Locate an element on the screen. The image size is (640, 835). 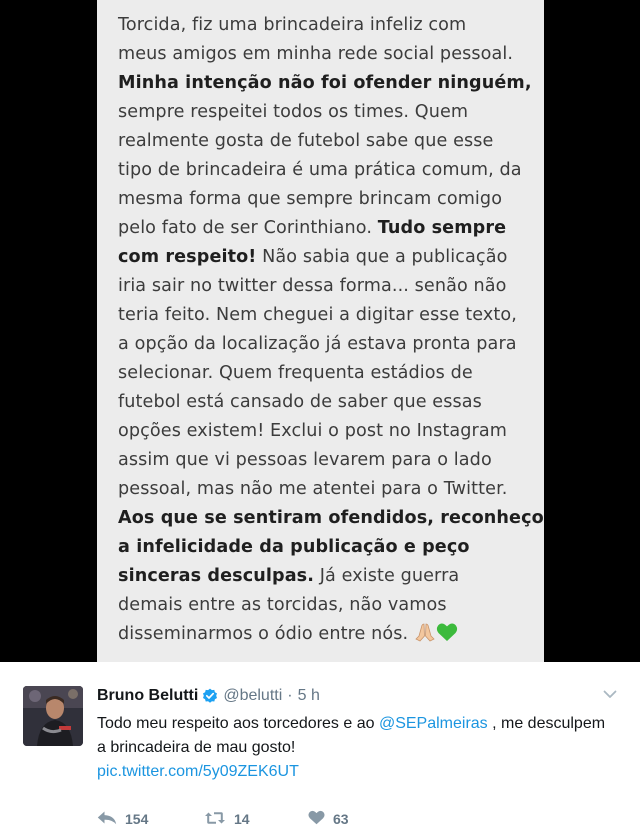
heart-icon is located at coordinates (316, 819).